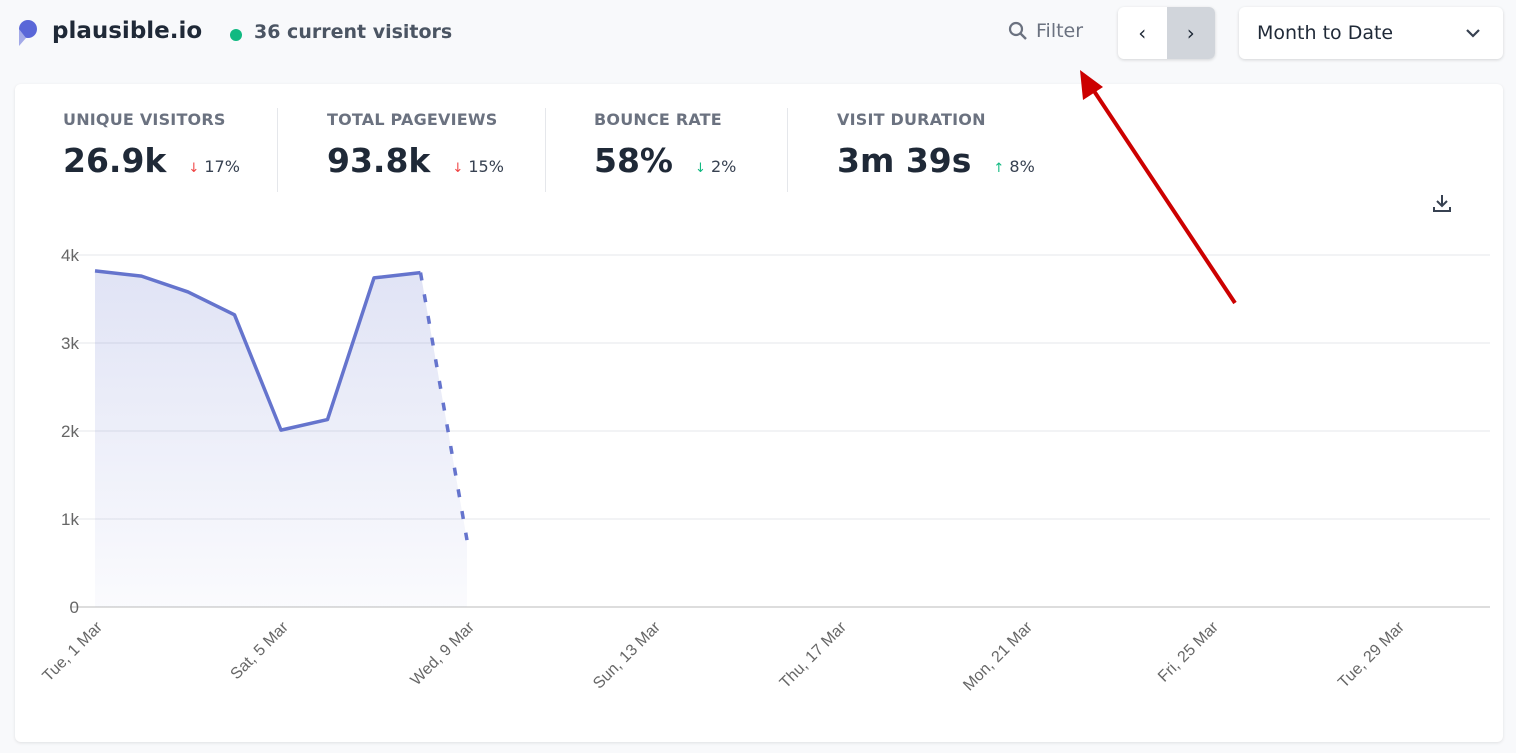 The height and width of the screenshot is (753, 1516). I want to click on x-tick-label: Sun, 13 Mar, so click(627, 655).